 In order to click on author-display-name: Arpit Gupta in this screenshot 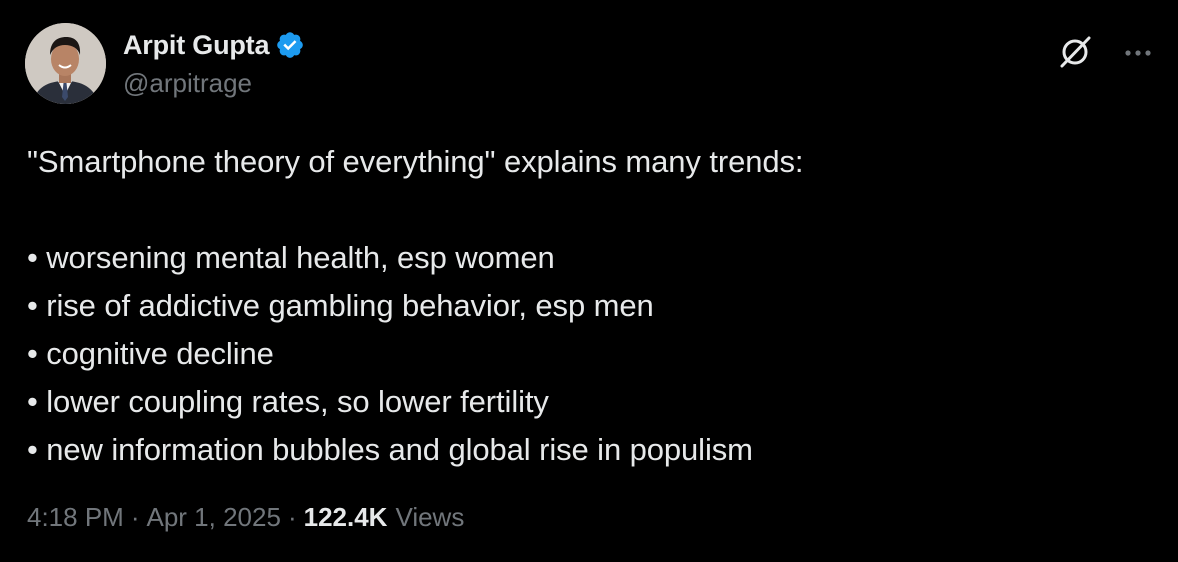, I will do `click(196, 45)`.